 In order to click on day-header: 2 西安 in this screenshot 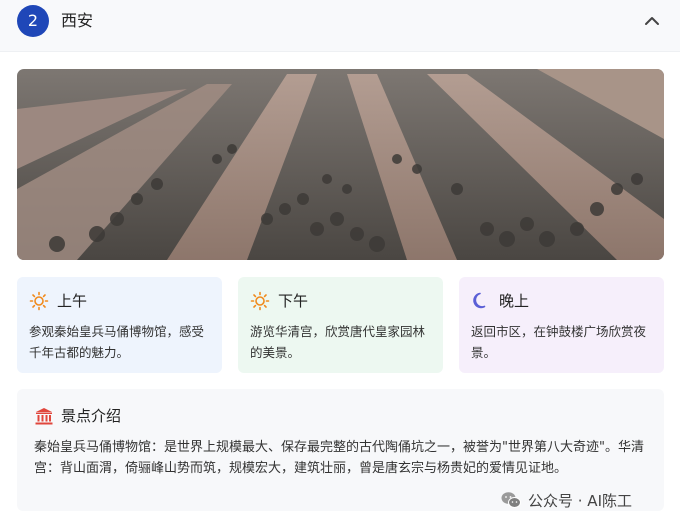, I will do `click(340, 26)`.